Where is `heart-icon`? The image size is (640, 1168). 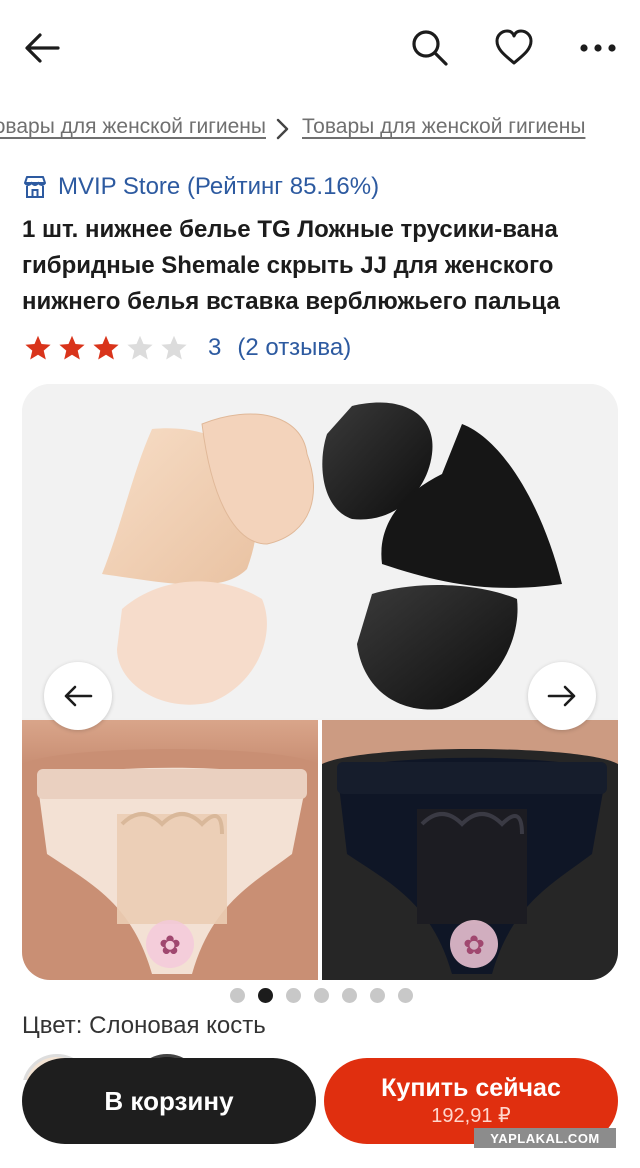 heart-icon is located at coordinates (514, 47).